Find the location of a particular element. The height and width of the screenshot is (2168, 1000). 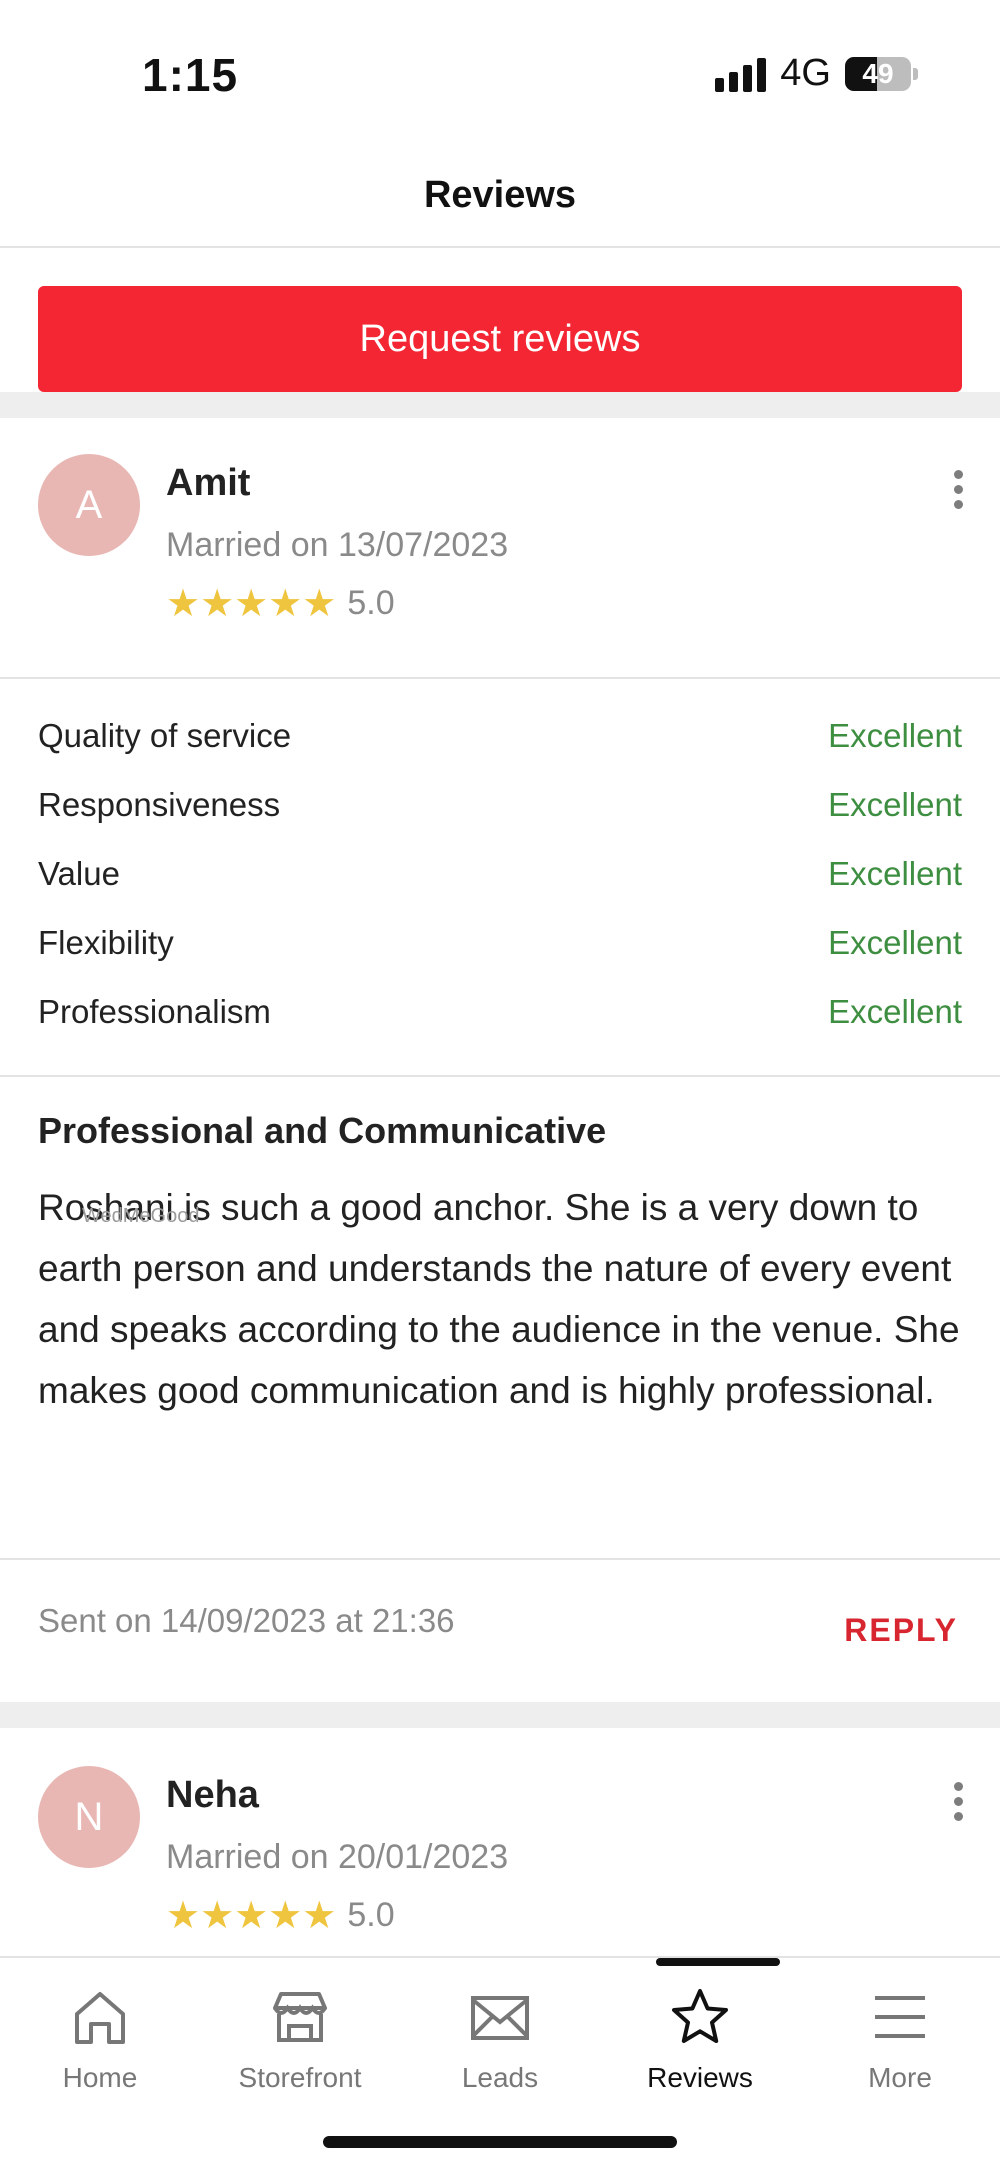

page-title: Reviews is located at coordinates (500, 195).